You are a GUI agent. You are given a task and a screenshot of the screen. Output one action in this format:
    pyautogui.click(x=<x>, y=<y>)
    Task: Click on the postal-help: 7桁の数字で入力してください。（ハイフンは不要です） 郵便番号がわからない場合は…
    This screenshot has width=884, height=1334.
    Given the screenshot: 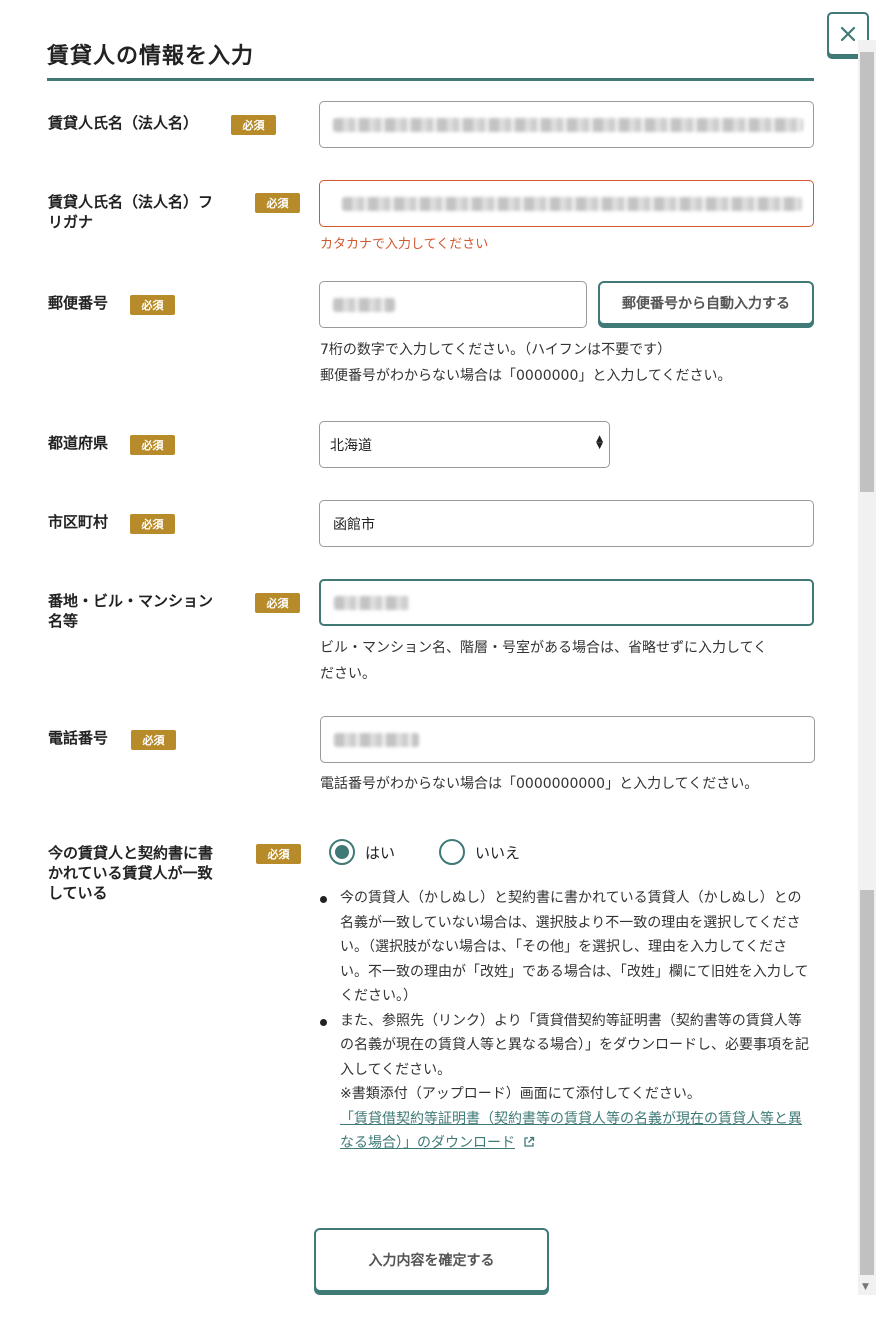 What is the action you would take?
    pyautogui.click(x=526, y=363)
    